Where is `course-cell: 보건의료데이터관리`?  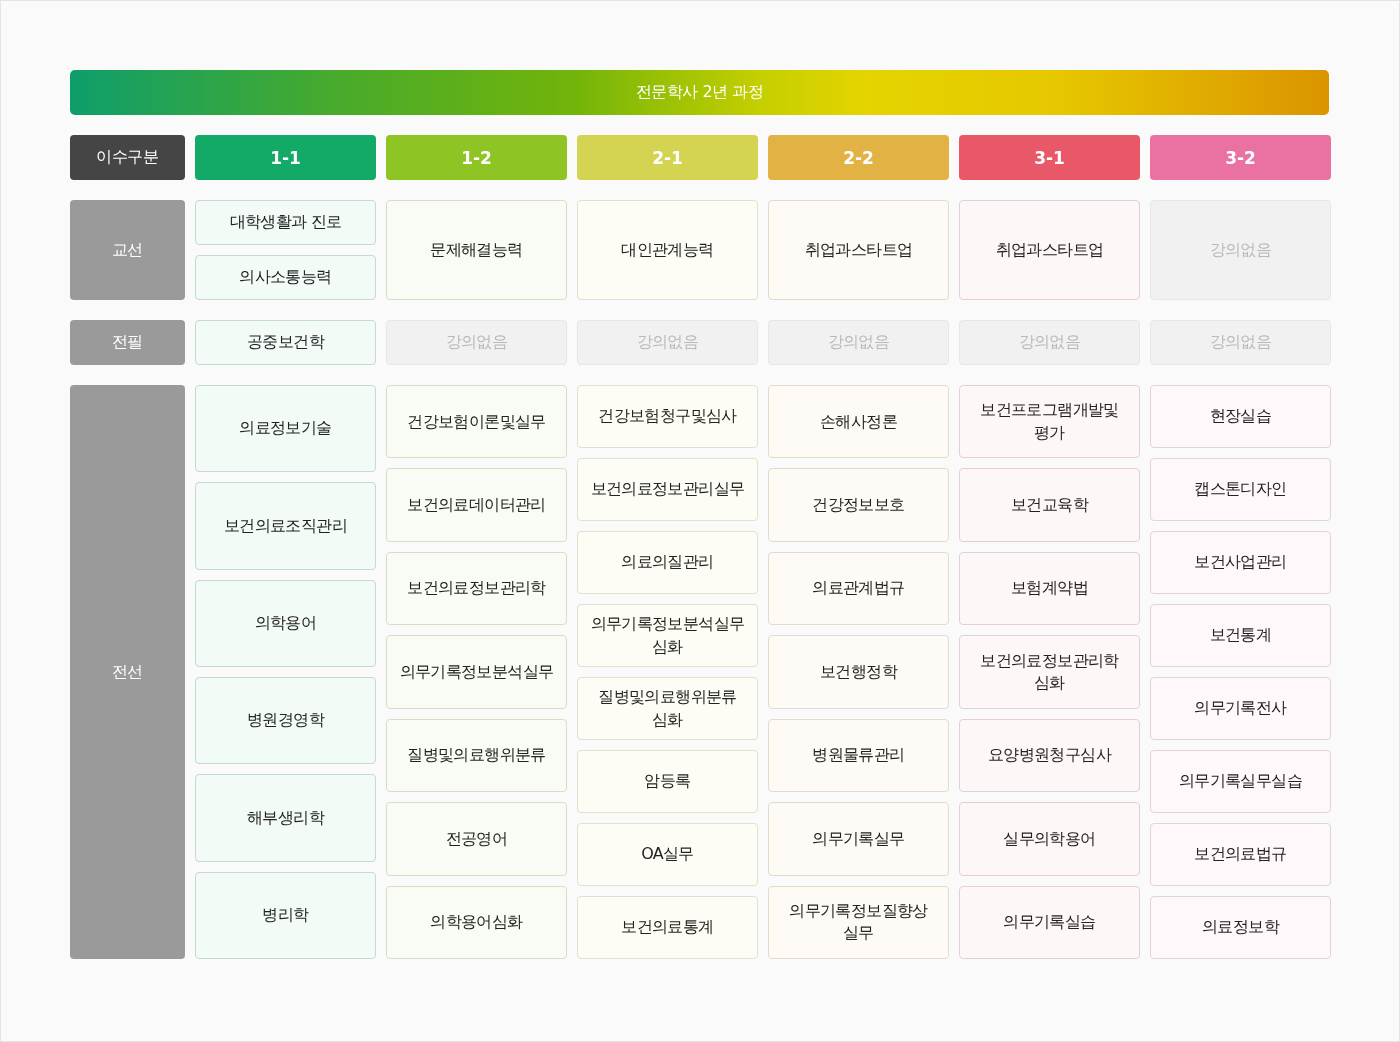
course-cell: 보건의료데이터관리 is located at coordinates (476, 505).